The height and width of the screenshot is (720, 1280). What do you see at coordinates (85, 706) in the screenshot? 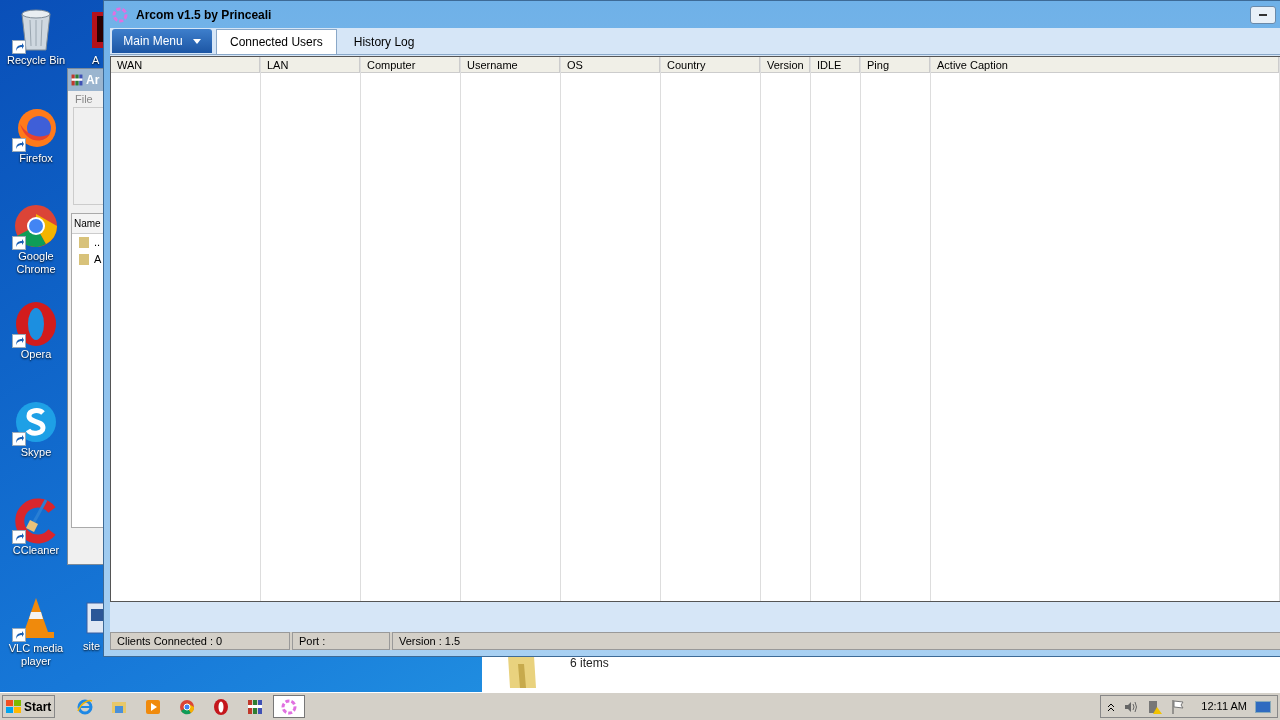
I see `letter-e-logo-icon` at bounding box center [85, 706].